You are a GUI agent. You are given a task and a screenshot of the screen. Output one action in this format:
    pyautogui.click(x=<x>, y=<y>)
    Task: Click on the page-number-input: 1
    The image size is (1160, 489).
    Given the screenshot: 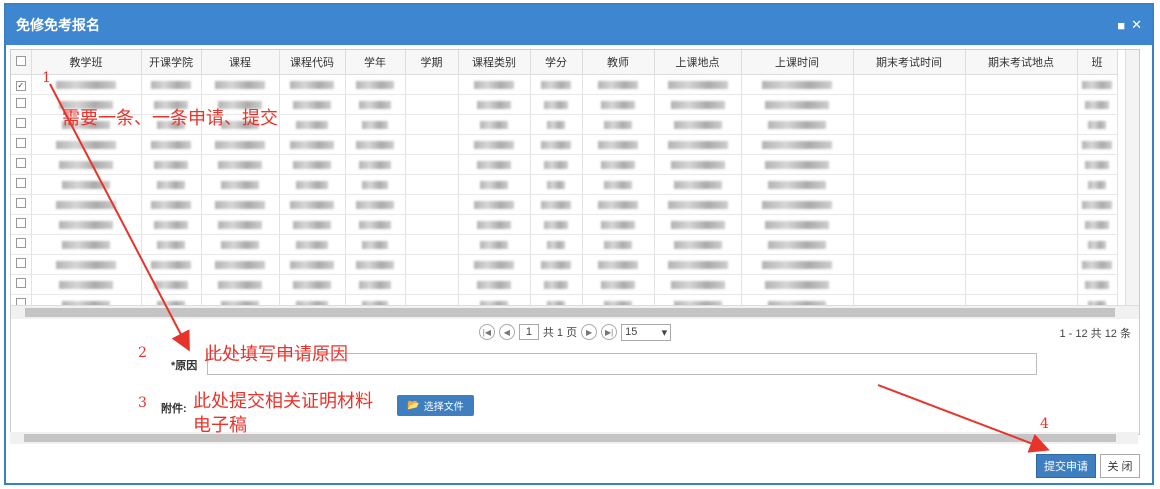 What is the action you would take?
    pyautogui.click(x=528, y=332)
    